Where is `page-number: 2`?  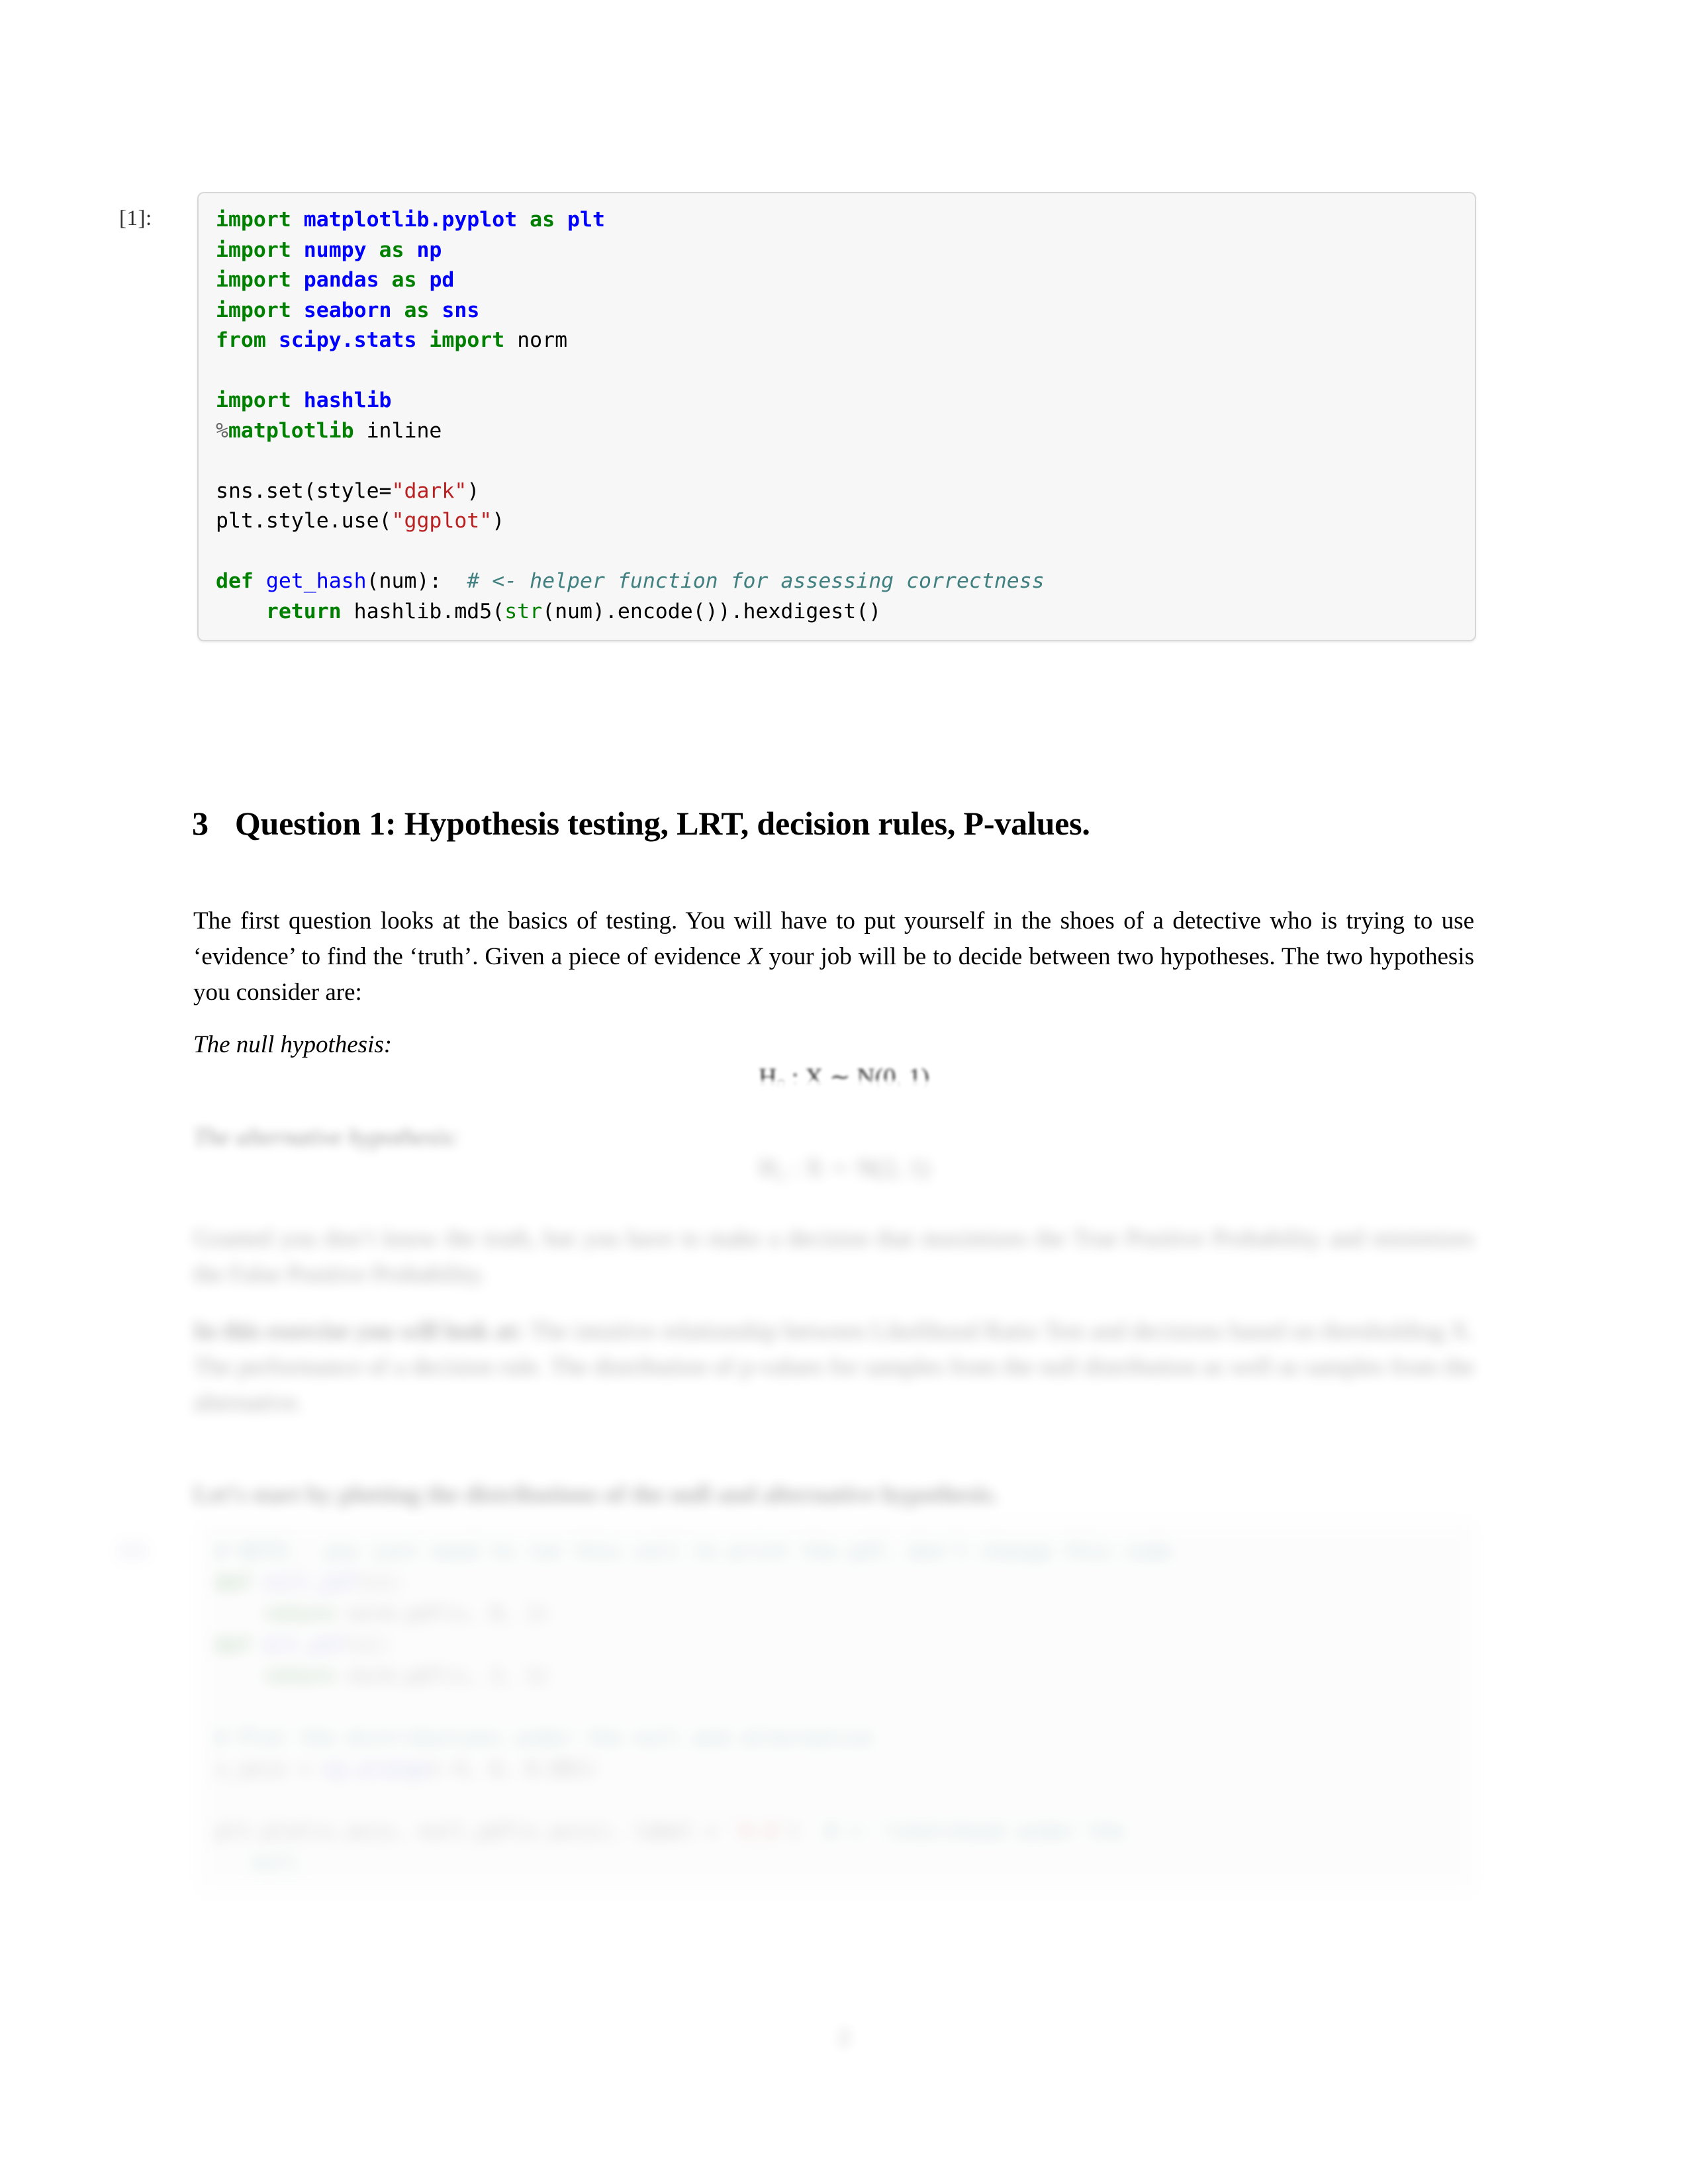
page-number: 2 is located at coordinates (844, 2037).